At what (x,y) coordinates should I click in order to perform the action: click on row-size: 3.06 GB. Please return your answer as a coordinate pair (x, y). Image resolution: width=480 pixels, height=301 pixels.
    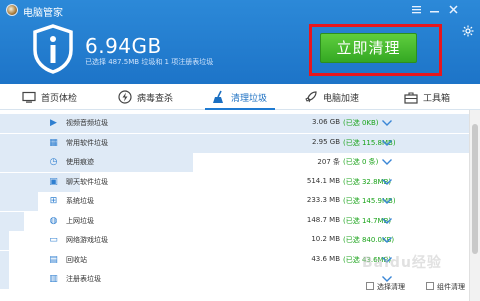
    Looking at the image, I should click on (325, 122).